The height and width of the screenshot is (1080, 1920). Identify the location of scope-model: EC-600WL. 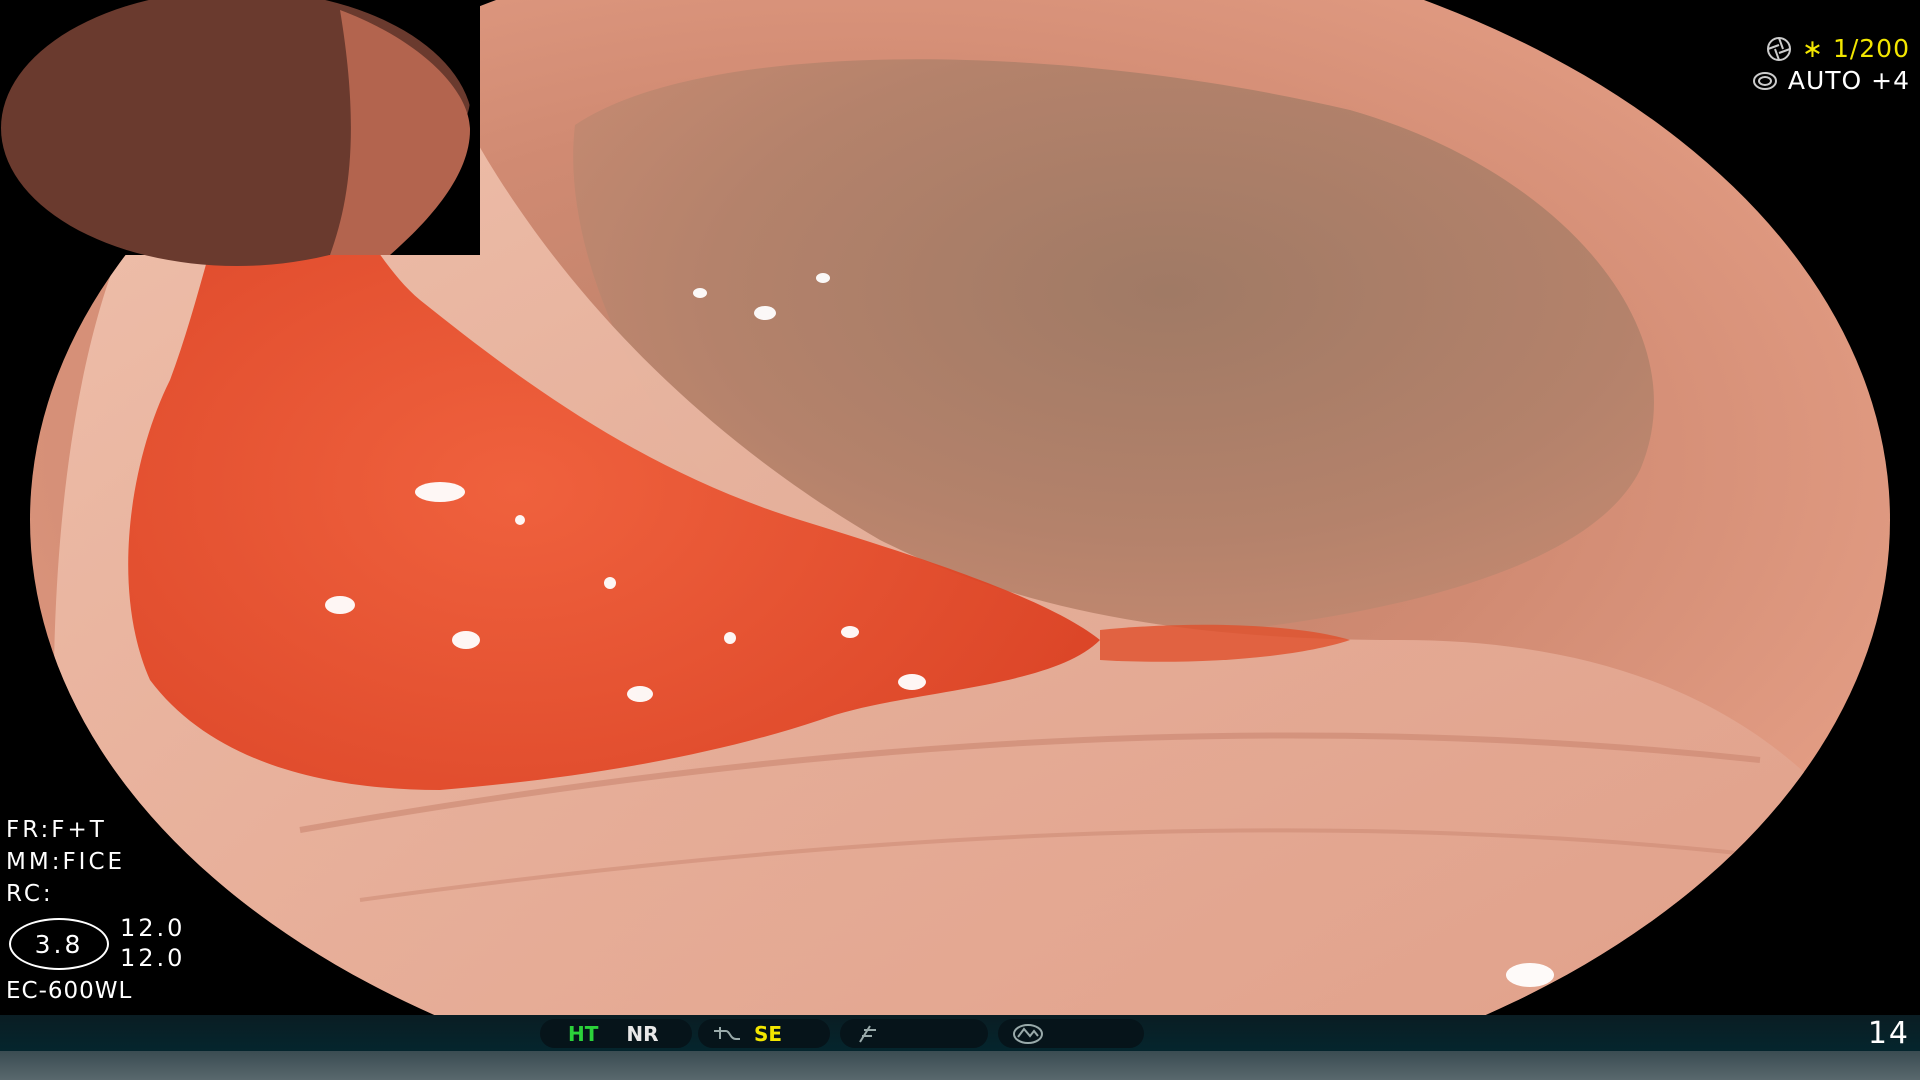
(69, 991).